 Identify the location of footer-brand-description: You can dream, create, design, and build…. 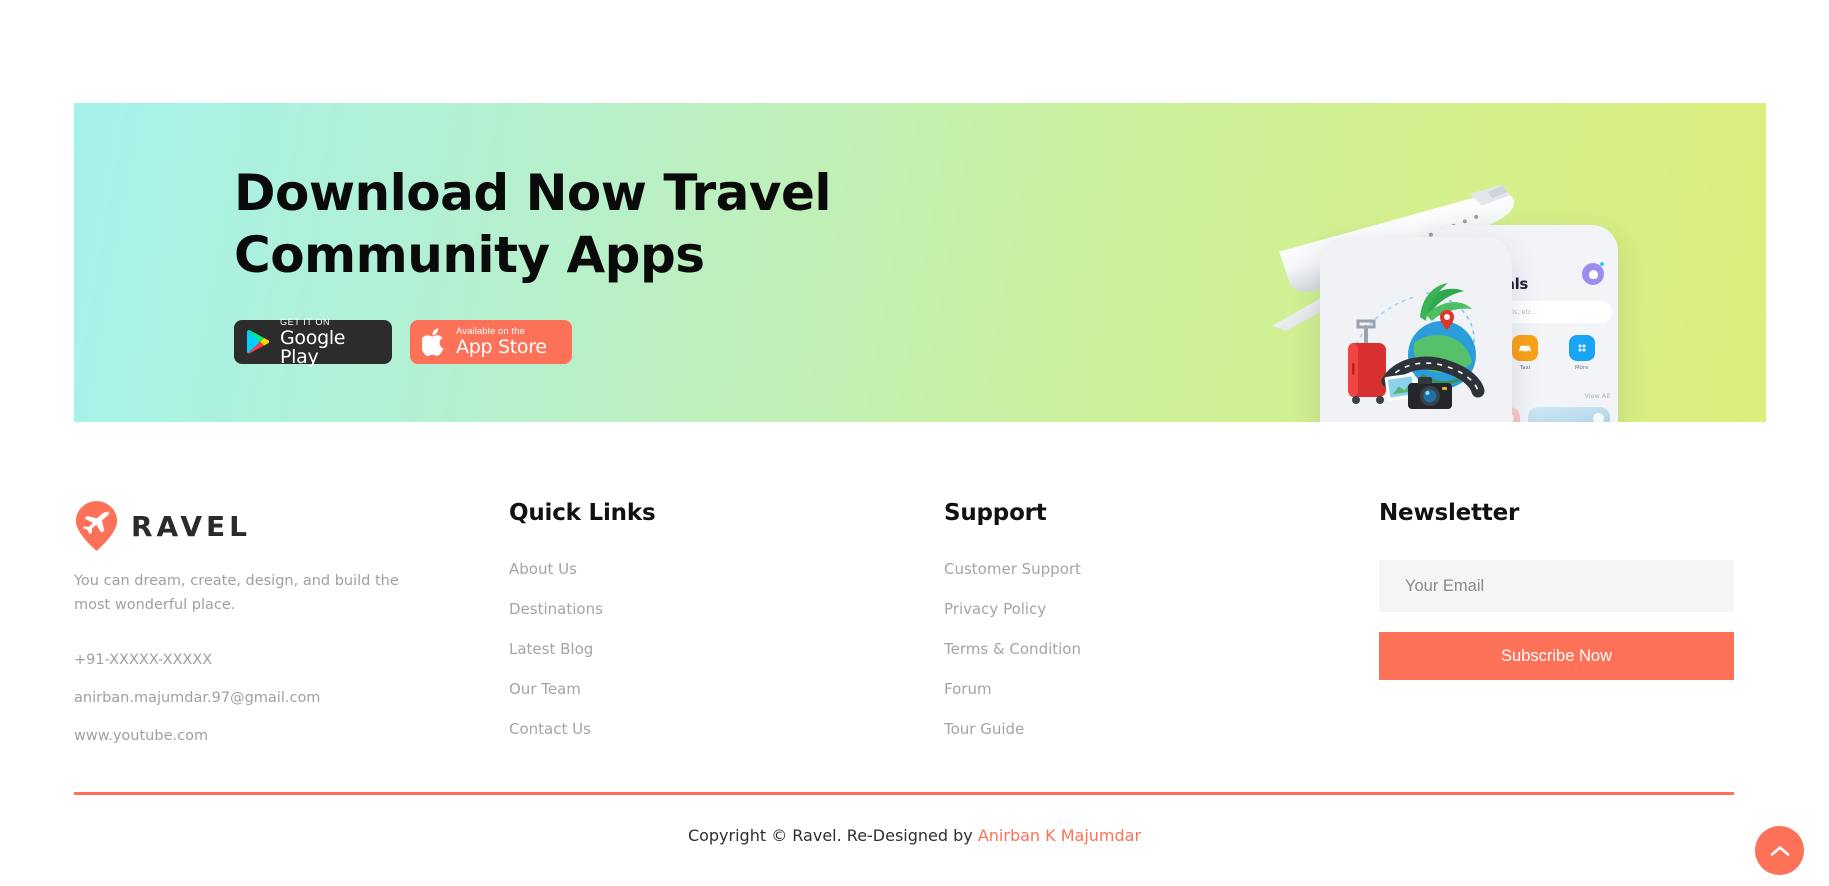
(236, 593).